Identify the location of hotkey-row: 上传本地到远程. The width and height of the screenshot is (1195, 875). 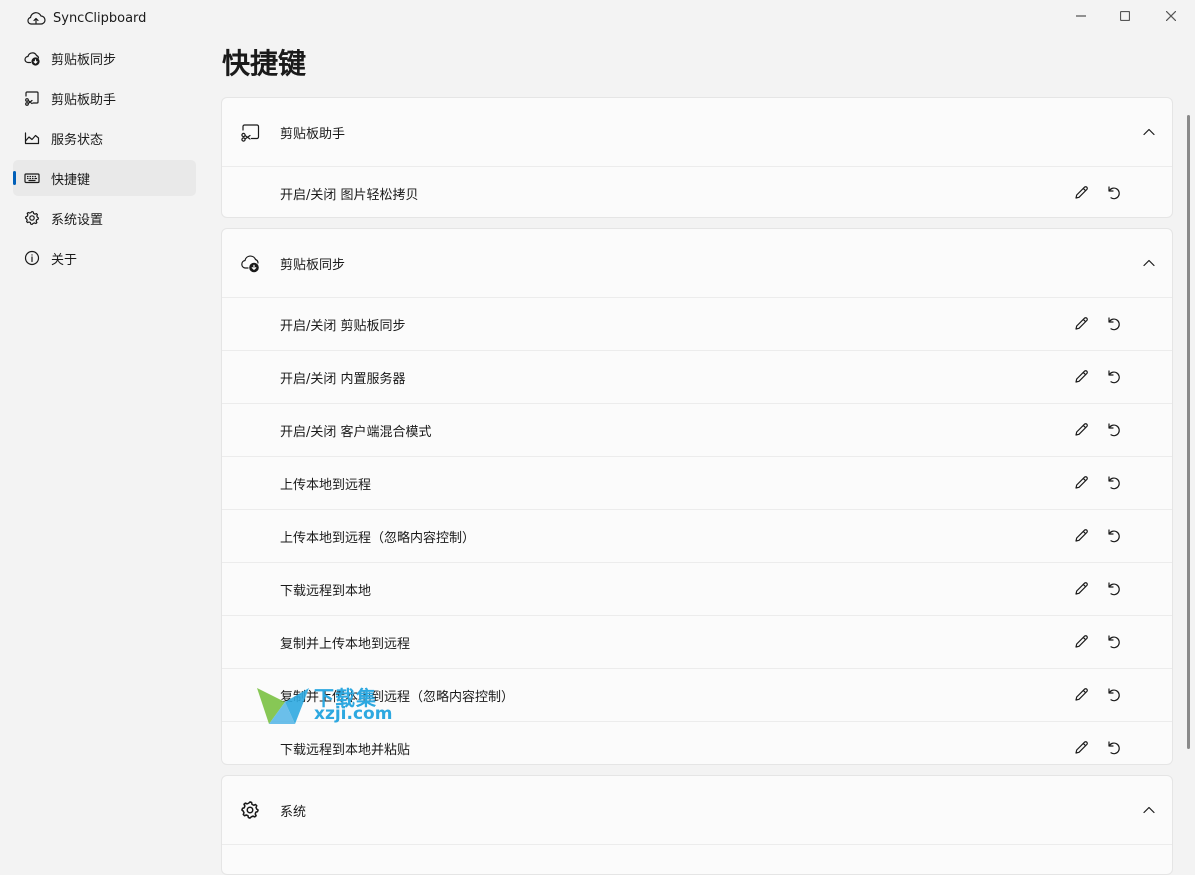
(697, 483).